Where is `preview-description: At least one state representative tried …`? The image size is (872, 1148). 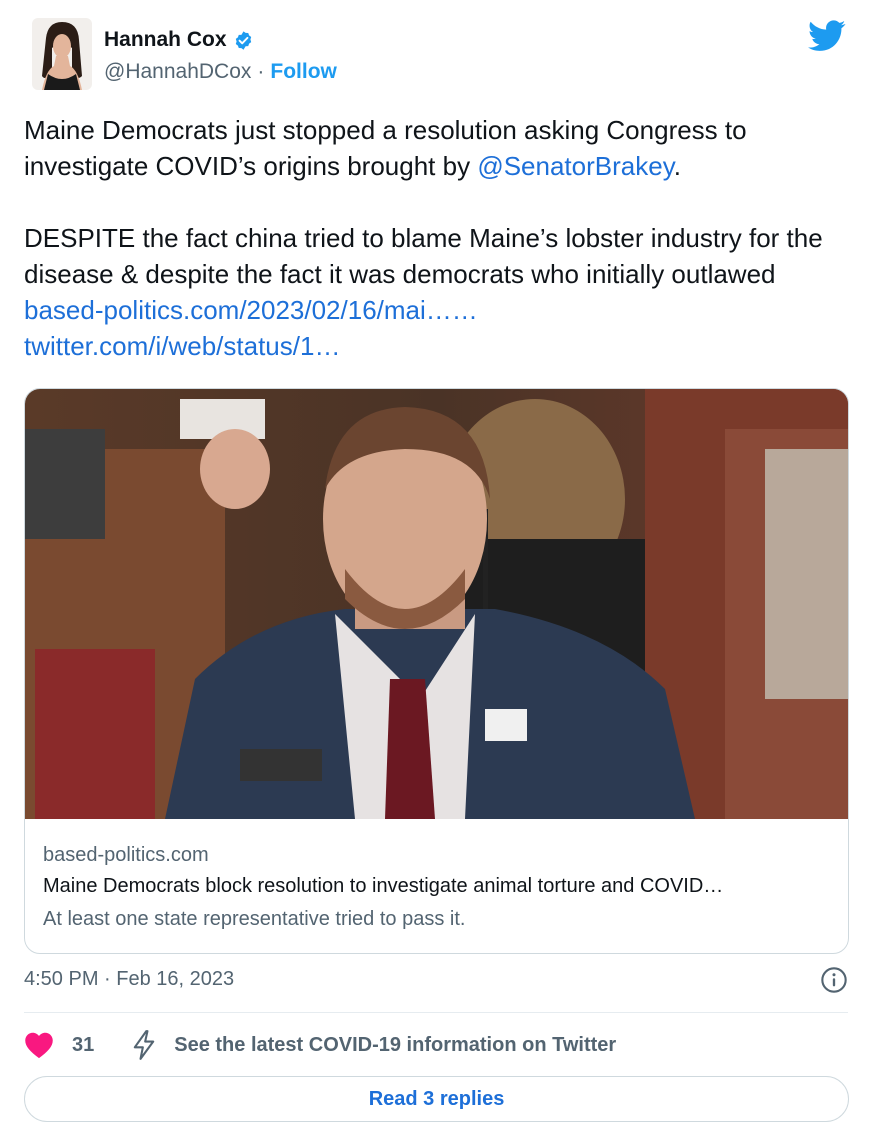 preview-description: At least one state representative tried … is located at coordinates (254, 919).